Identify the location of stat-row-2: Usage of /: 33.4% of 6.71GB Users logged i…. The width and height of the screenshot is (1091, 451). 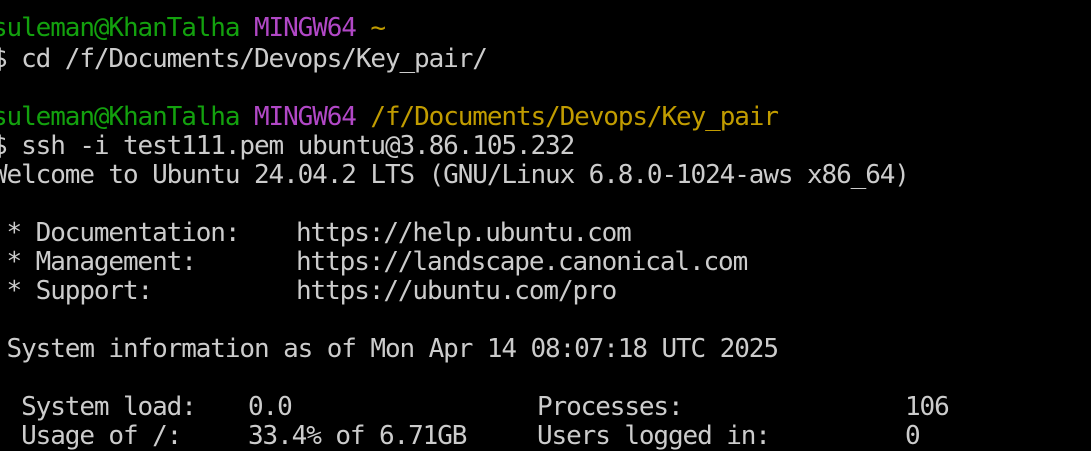
(460, 436).